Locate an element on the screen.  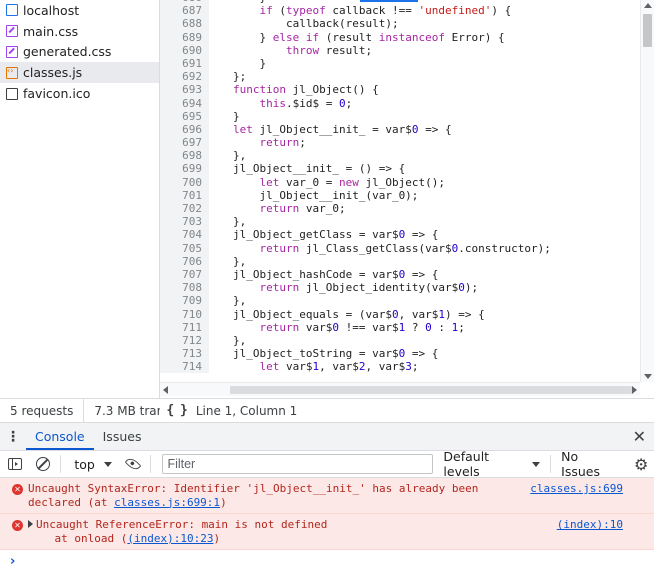
line-content: jl_Object__init_ = () => { is located at coordinates (307, 168).